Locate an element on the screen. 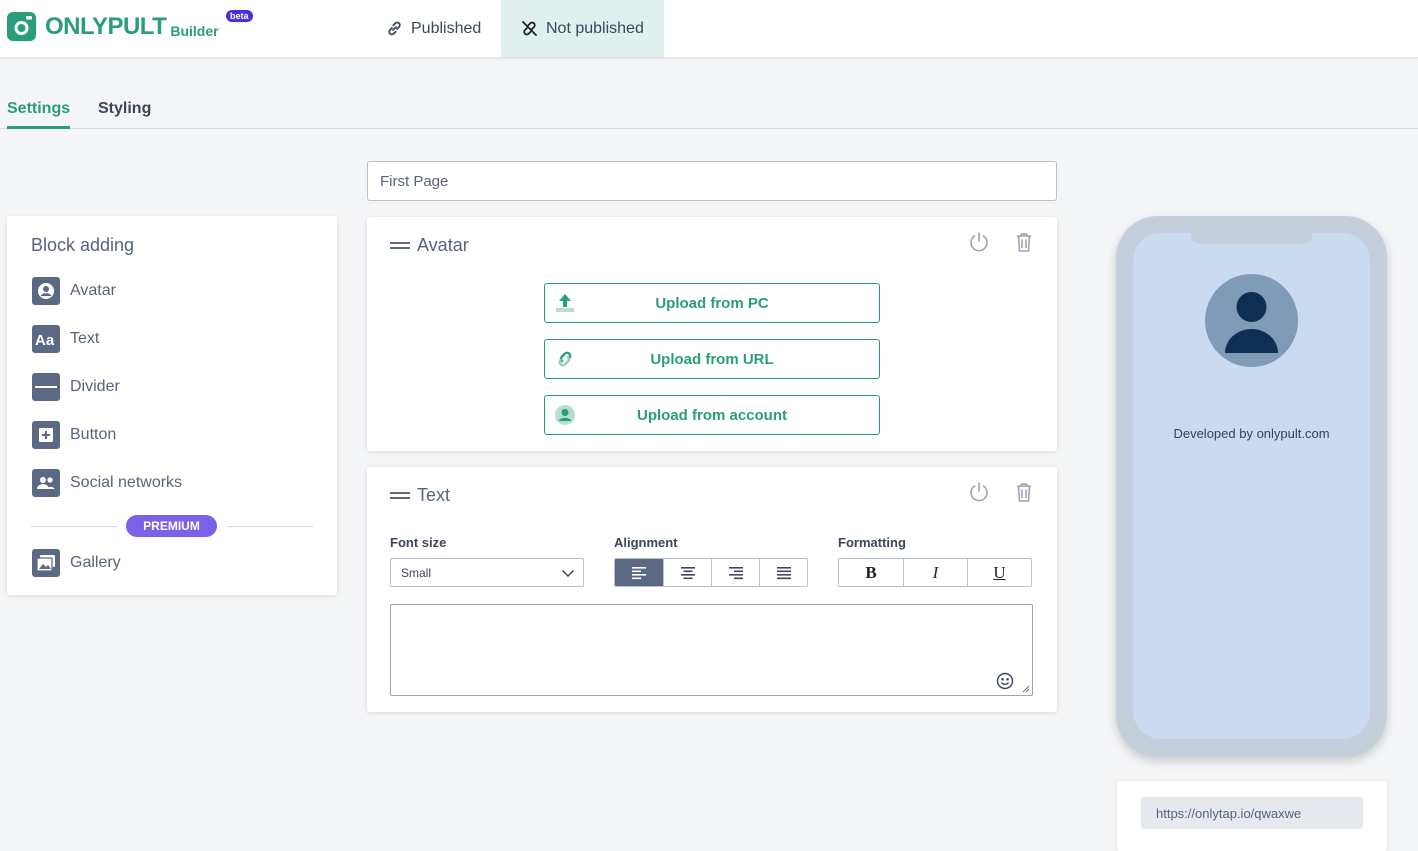 The height and width of the screenshot is (851, 1418). align-justify-icon is located at coordinates (783, 572).